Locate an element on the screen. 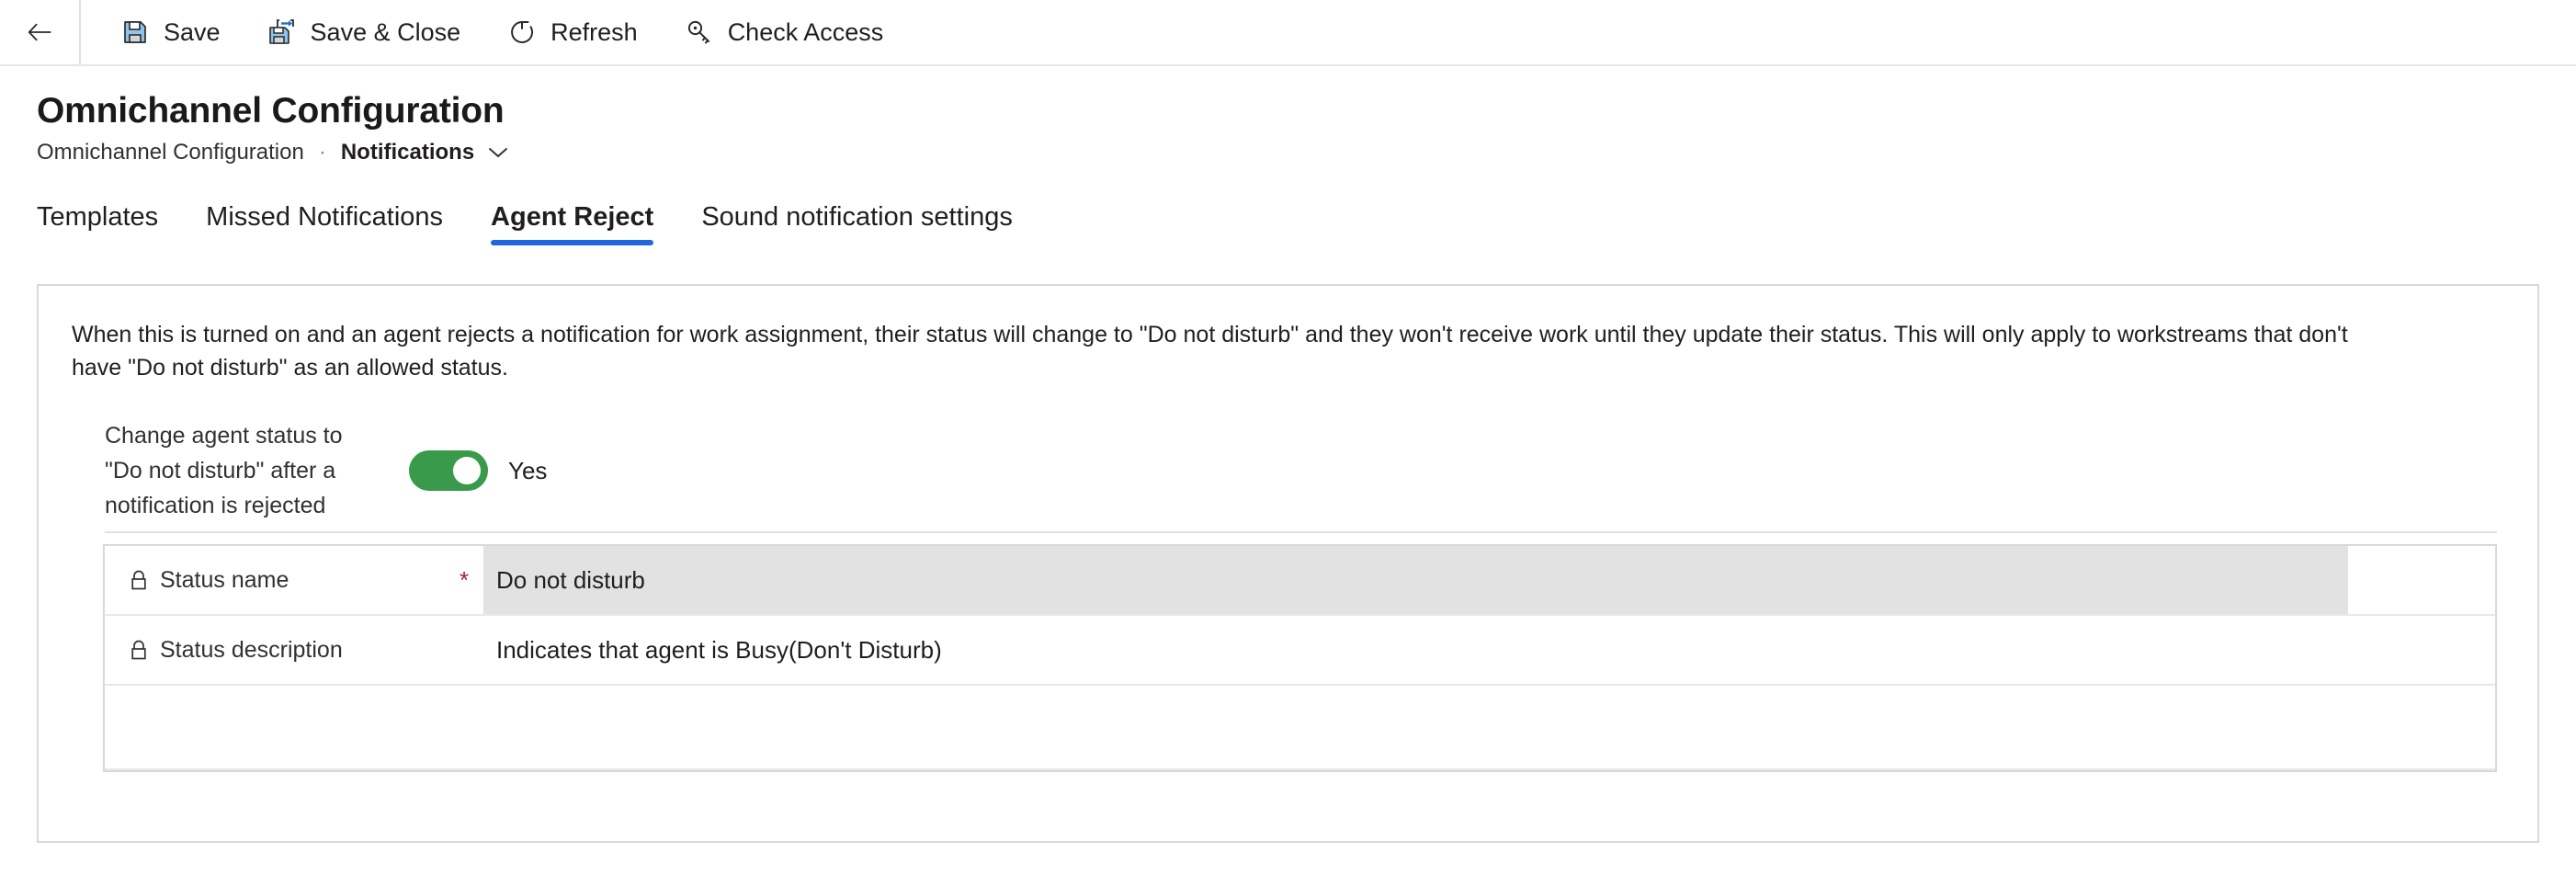  tab-sound-notification-settings: Sound notification settings is located at coordinates (857, 224).